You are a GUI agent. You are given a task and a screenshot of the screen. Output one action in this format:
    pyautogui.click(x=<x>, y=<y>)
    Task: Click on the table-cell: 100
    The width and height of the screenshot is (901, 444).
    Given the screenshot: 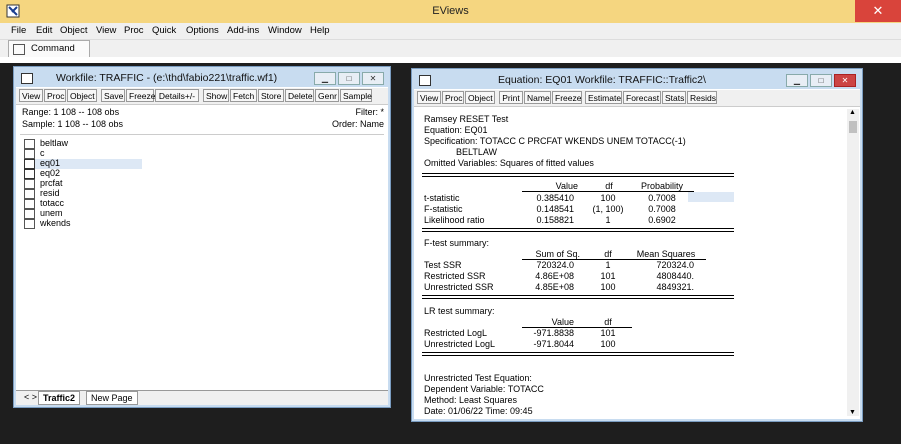 What is the action you would take?
    pyautogui.click(x=608, y=344)
    